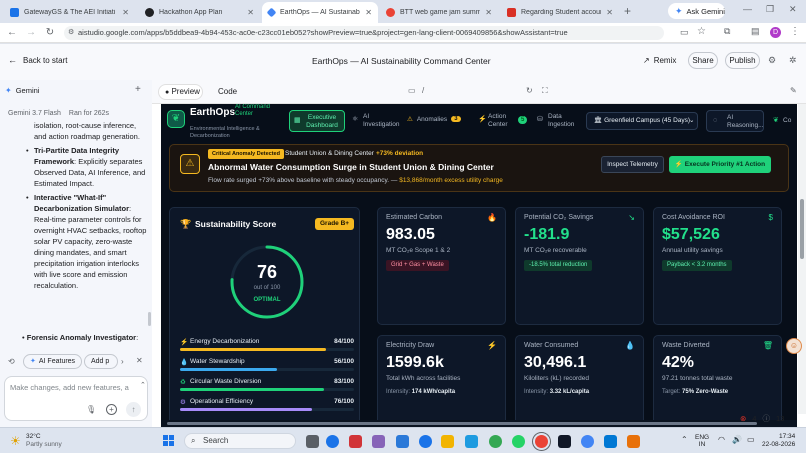 This screenshot has width=806, height=453. What do you see at coordinates (795, 31) in the screenshot?
I see `browser-menu-icon: ⋮` at bounding box center [795, 31].